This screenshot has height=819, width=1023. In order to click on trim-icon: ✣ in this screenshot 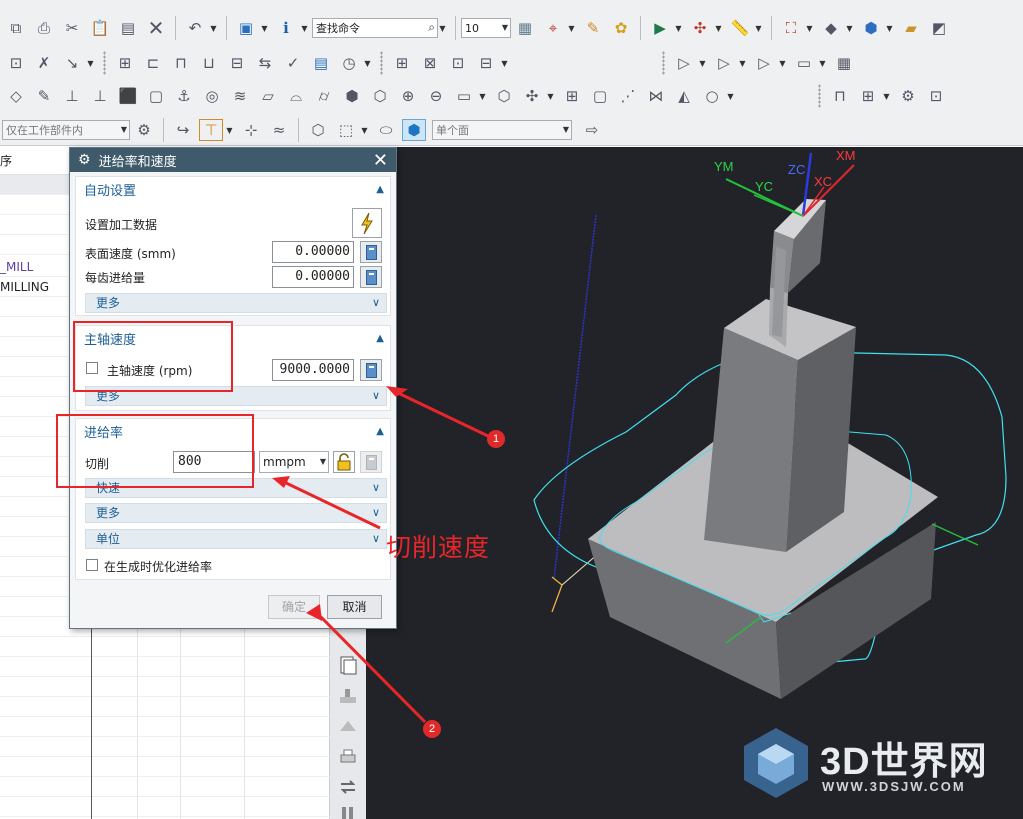, I will do `click(532, 96)`.